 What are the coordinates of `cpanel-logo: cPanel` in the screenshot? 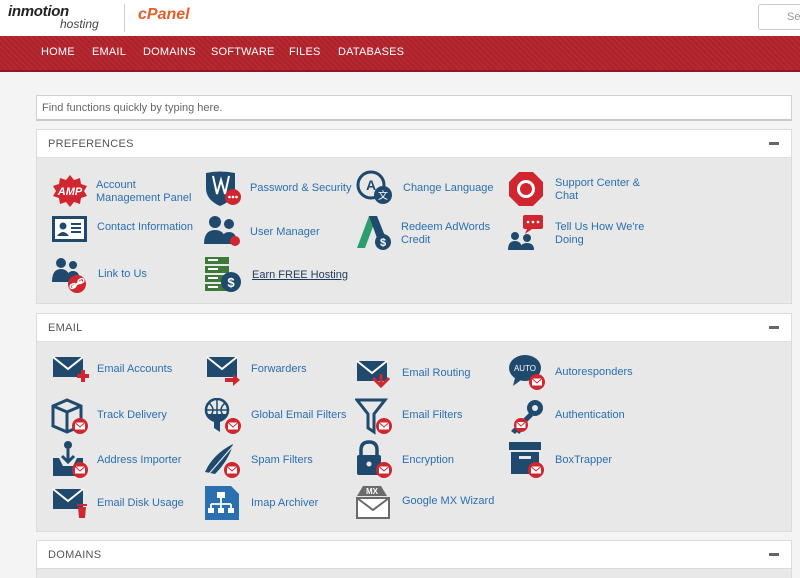 It's located at (164, 15).